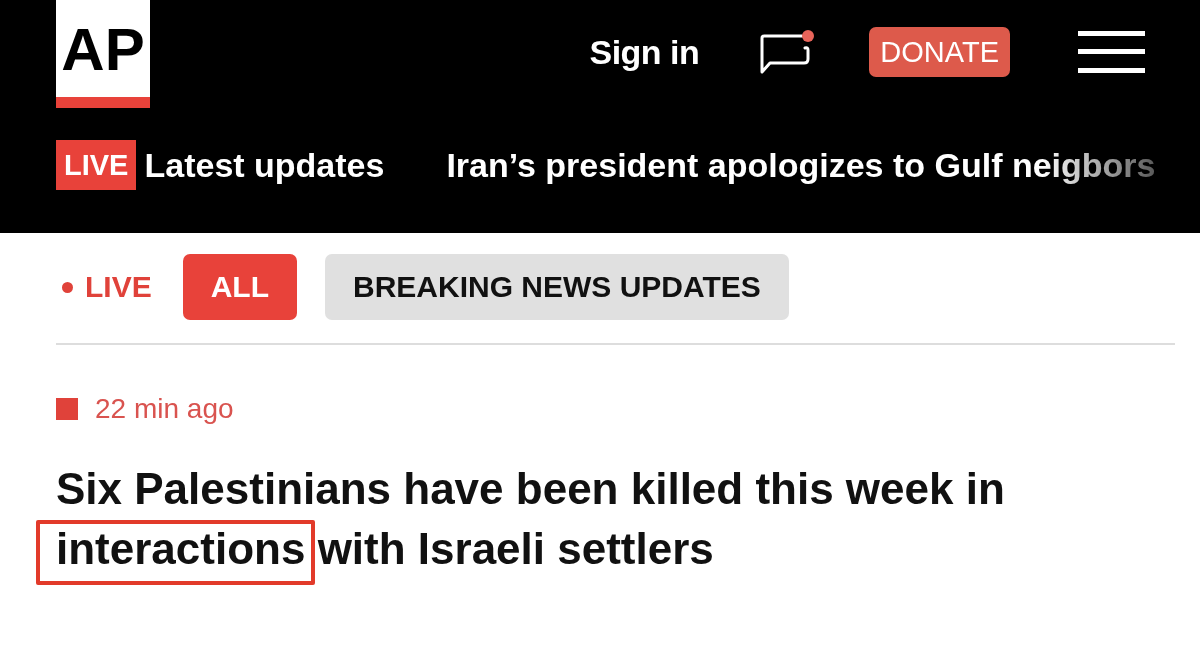 The height and width of the screenshot is (654, 1200). What do you see at coordinates (939, 52) in the screenshot?
I see `donate-button: DONATE` at bounding box center [939, 52].